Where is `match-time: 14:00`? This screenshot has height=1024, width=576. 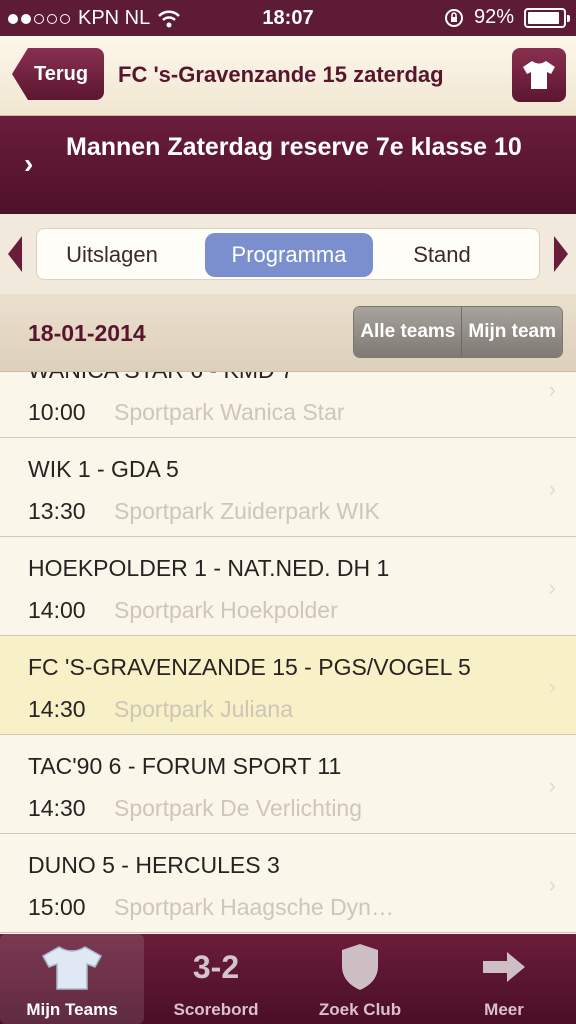
match-time: 14:00 is located at coordinates (57, 610).